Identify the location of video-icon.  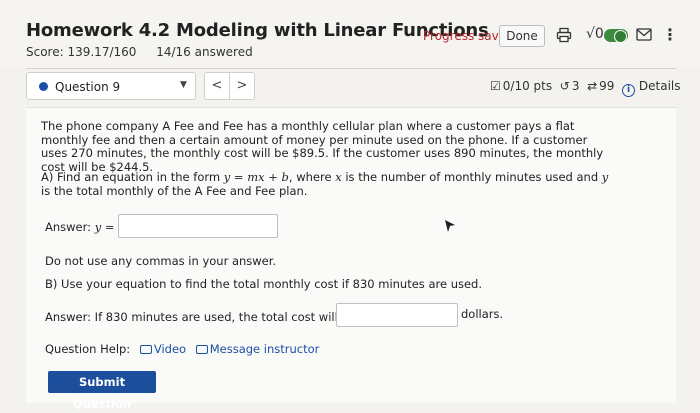
(145, 349).